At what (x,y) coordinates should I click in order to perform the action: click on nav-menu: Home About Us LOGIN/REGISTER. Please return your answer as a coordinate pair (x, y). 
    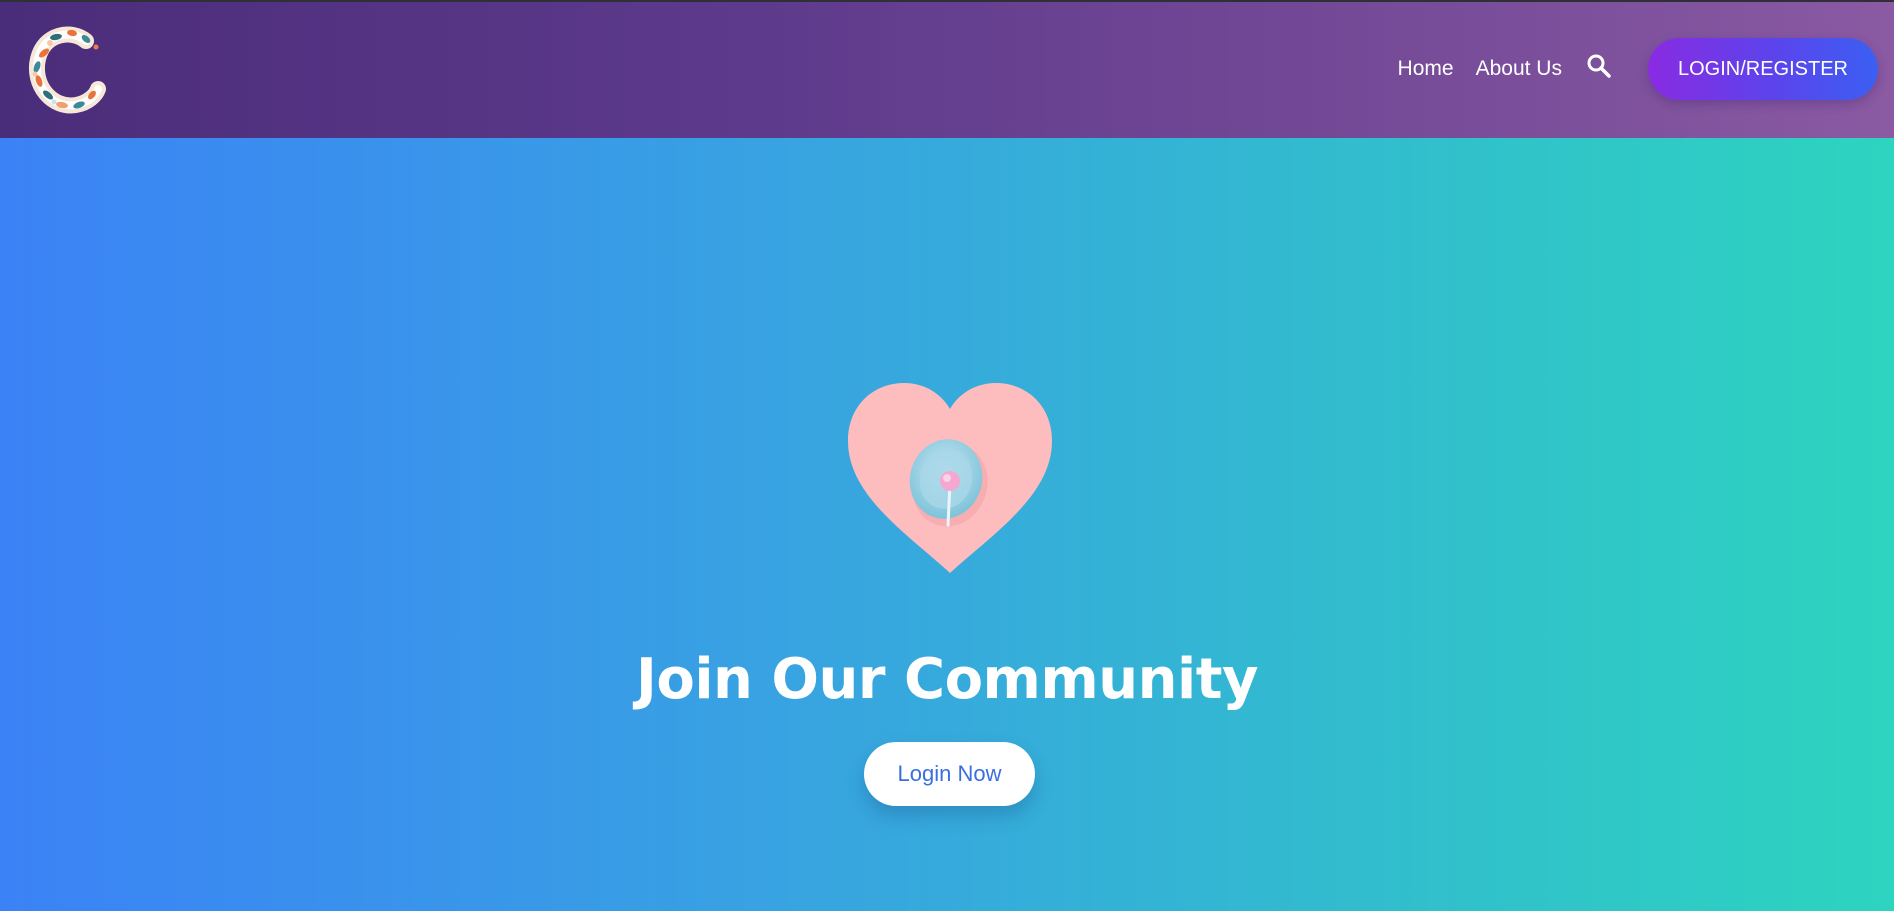
    Looking at the image, I should click on (1627, 69).